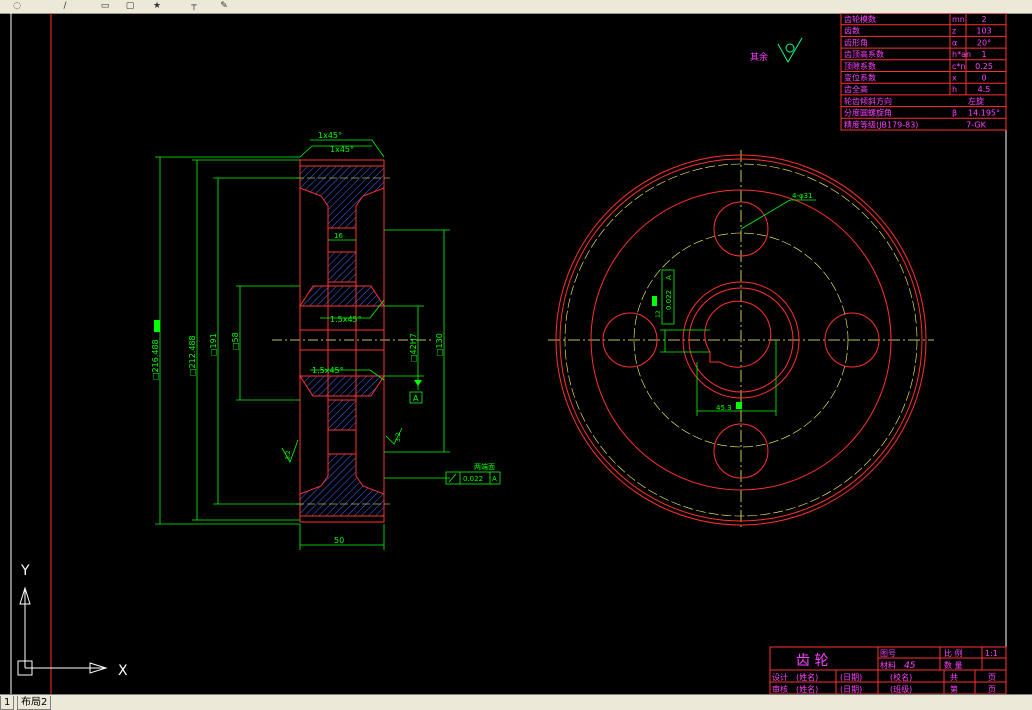 This screenshot has width=1032, height=710. Describe the element at coordinates (155, 359) in the screenshot. I see `dim-216-label: □216.488` at that location.